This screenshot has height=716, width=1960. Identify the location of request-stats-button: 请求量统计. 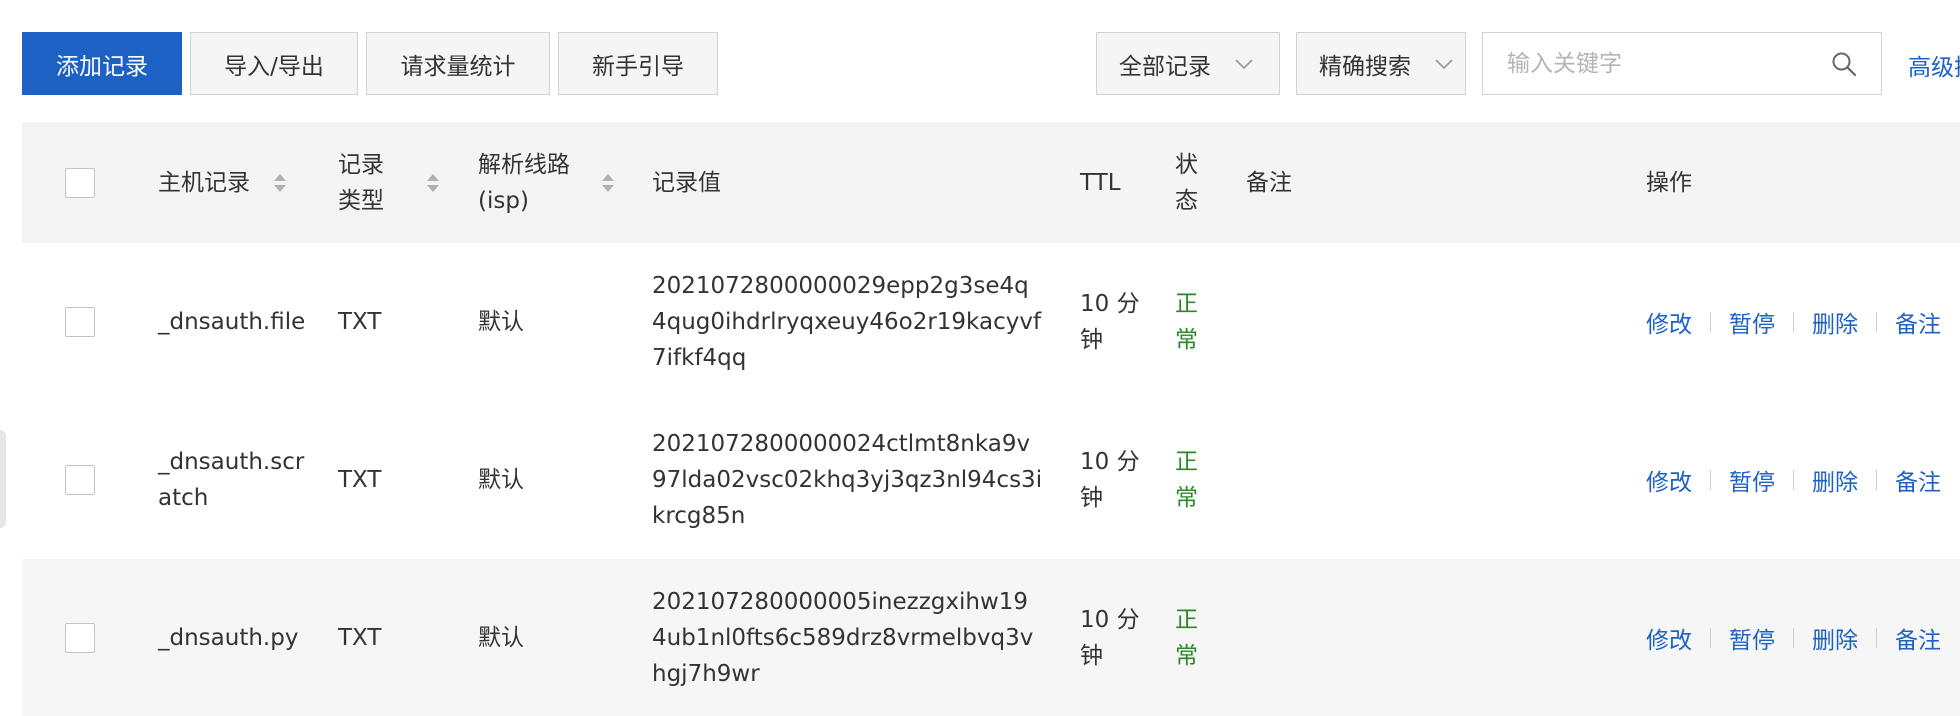
(458, 63).